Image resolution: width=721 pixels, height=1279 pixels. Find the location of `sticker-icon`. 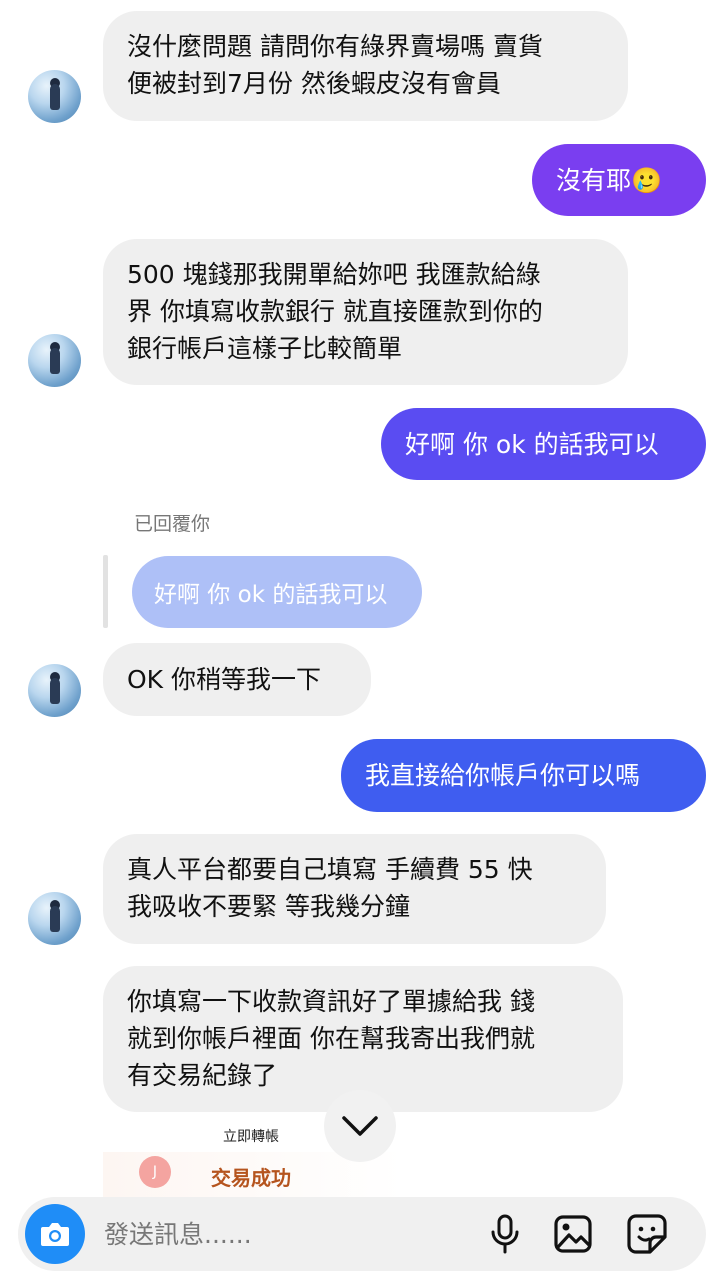

sticker-icon is located at coordinates (647, 1234).